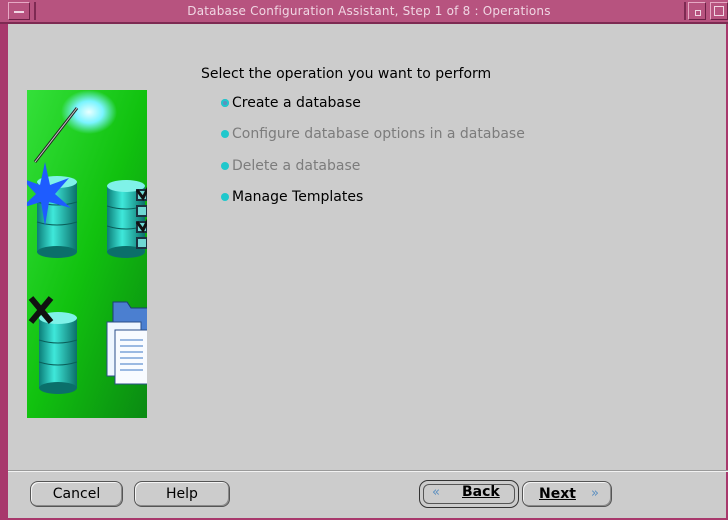 The width and height of the screenshot is (728, 520). I want to click on operation-prompt: Select the operation you want to perform, so click(346, 74).